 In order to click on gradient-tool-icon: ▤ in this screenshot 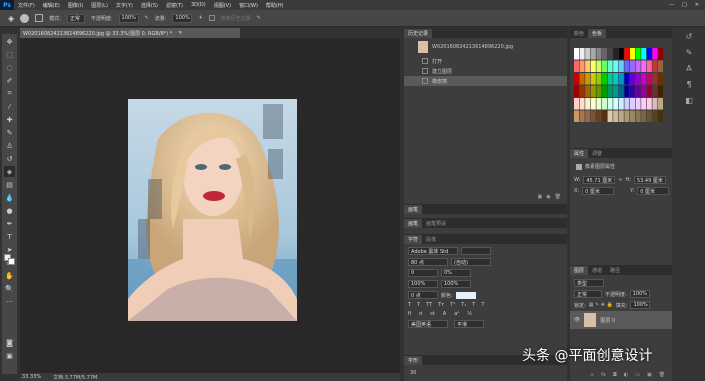, I will do `click(9, 184)`.